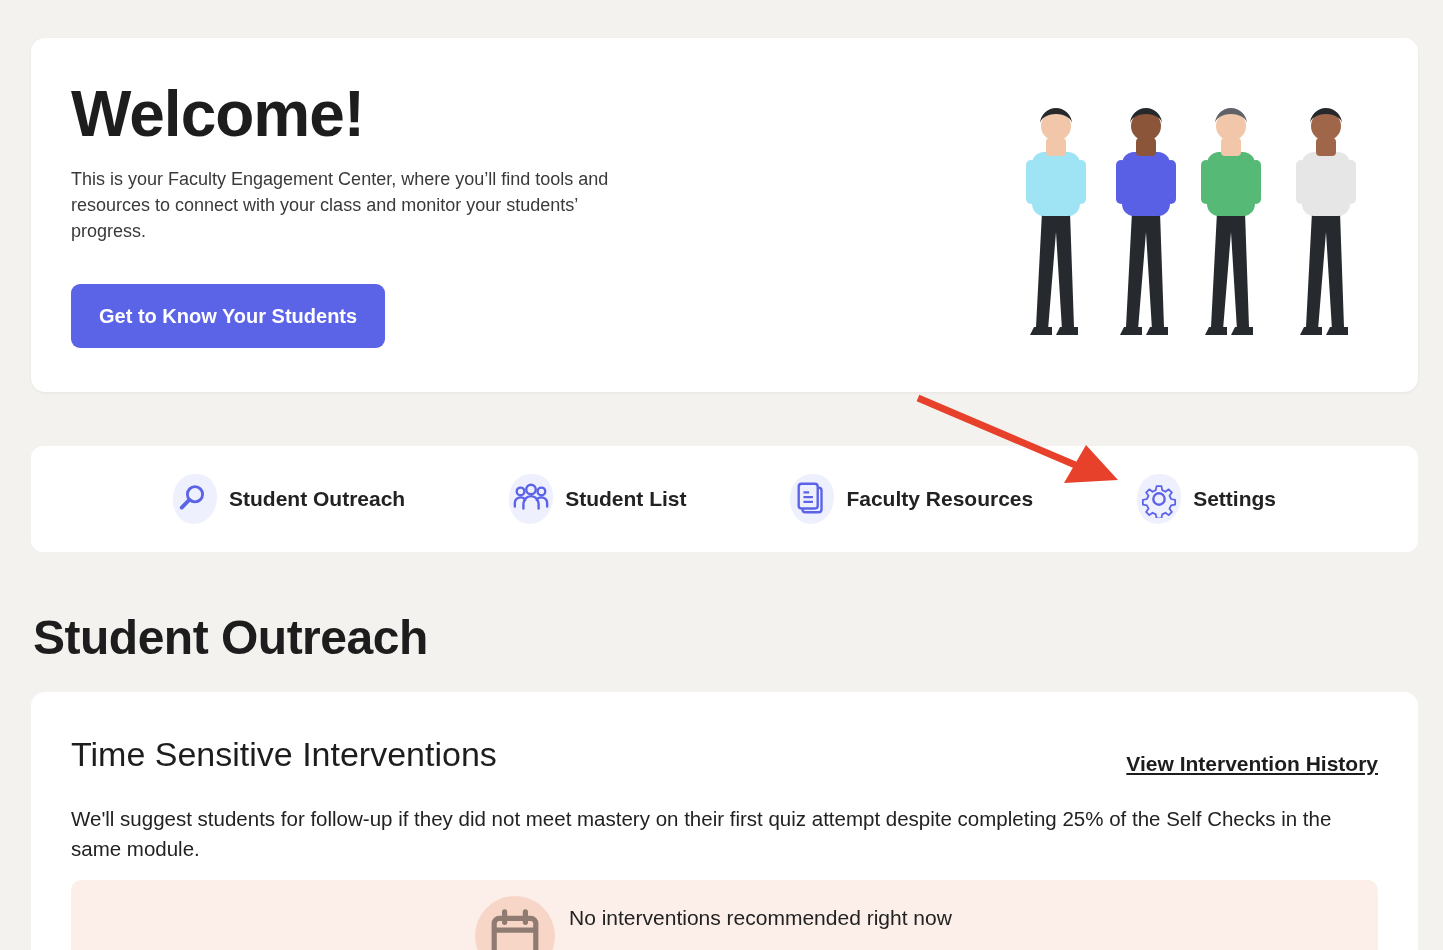  What do you see at coordinates (760, 917) in the screenshot?
I see `empty-message: No interventions recommended right now` at bounding box center [760, 917].